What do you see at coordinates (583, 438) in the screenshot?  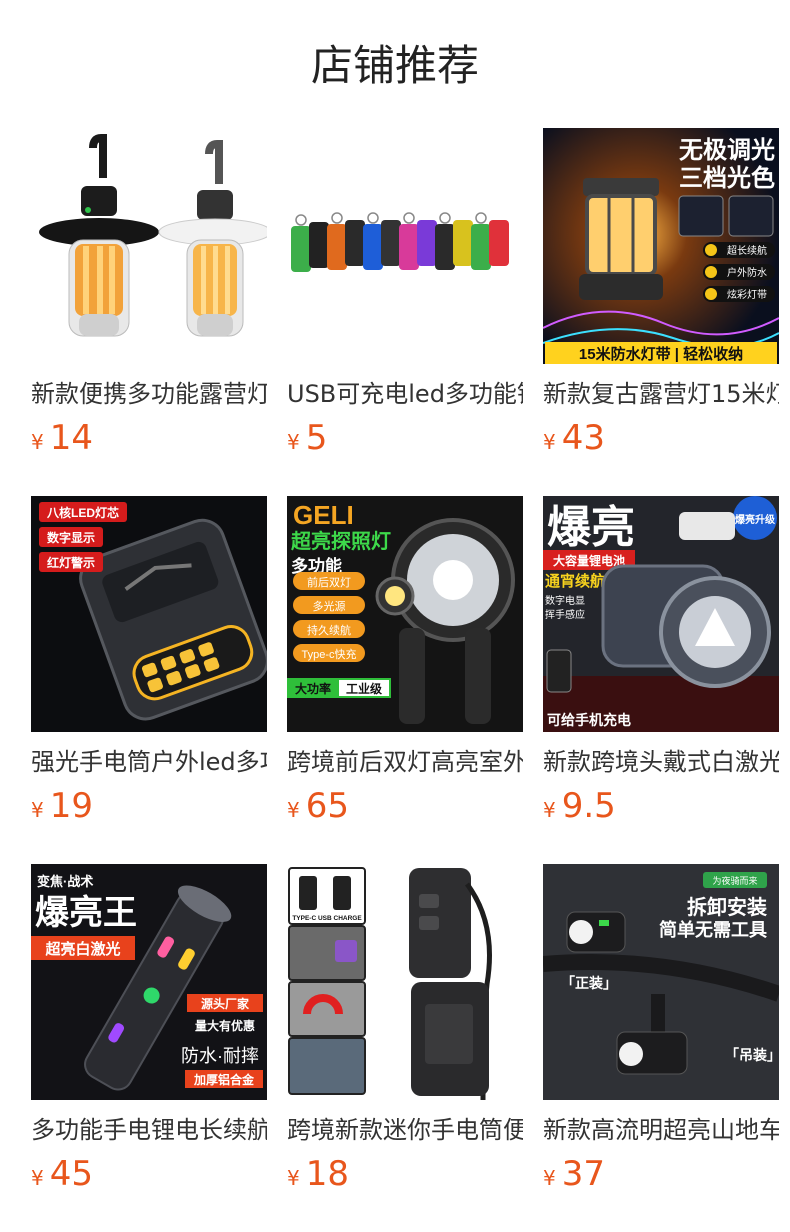 I see `price-value: 43` at bounding box center [583, 438].